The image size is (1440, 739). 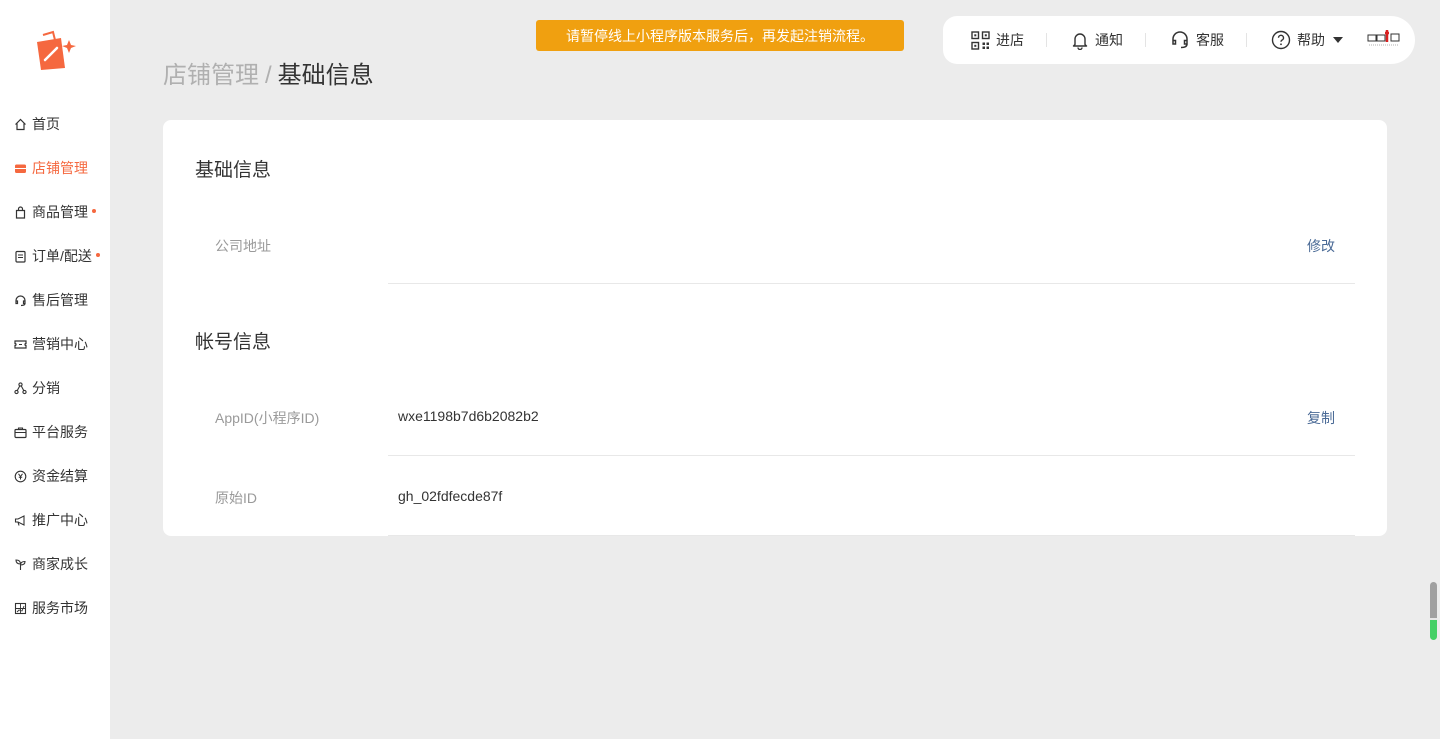 I want to click on sidebar-item-label: 营销中心, so click(x=60, y=344).